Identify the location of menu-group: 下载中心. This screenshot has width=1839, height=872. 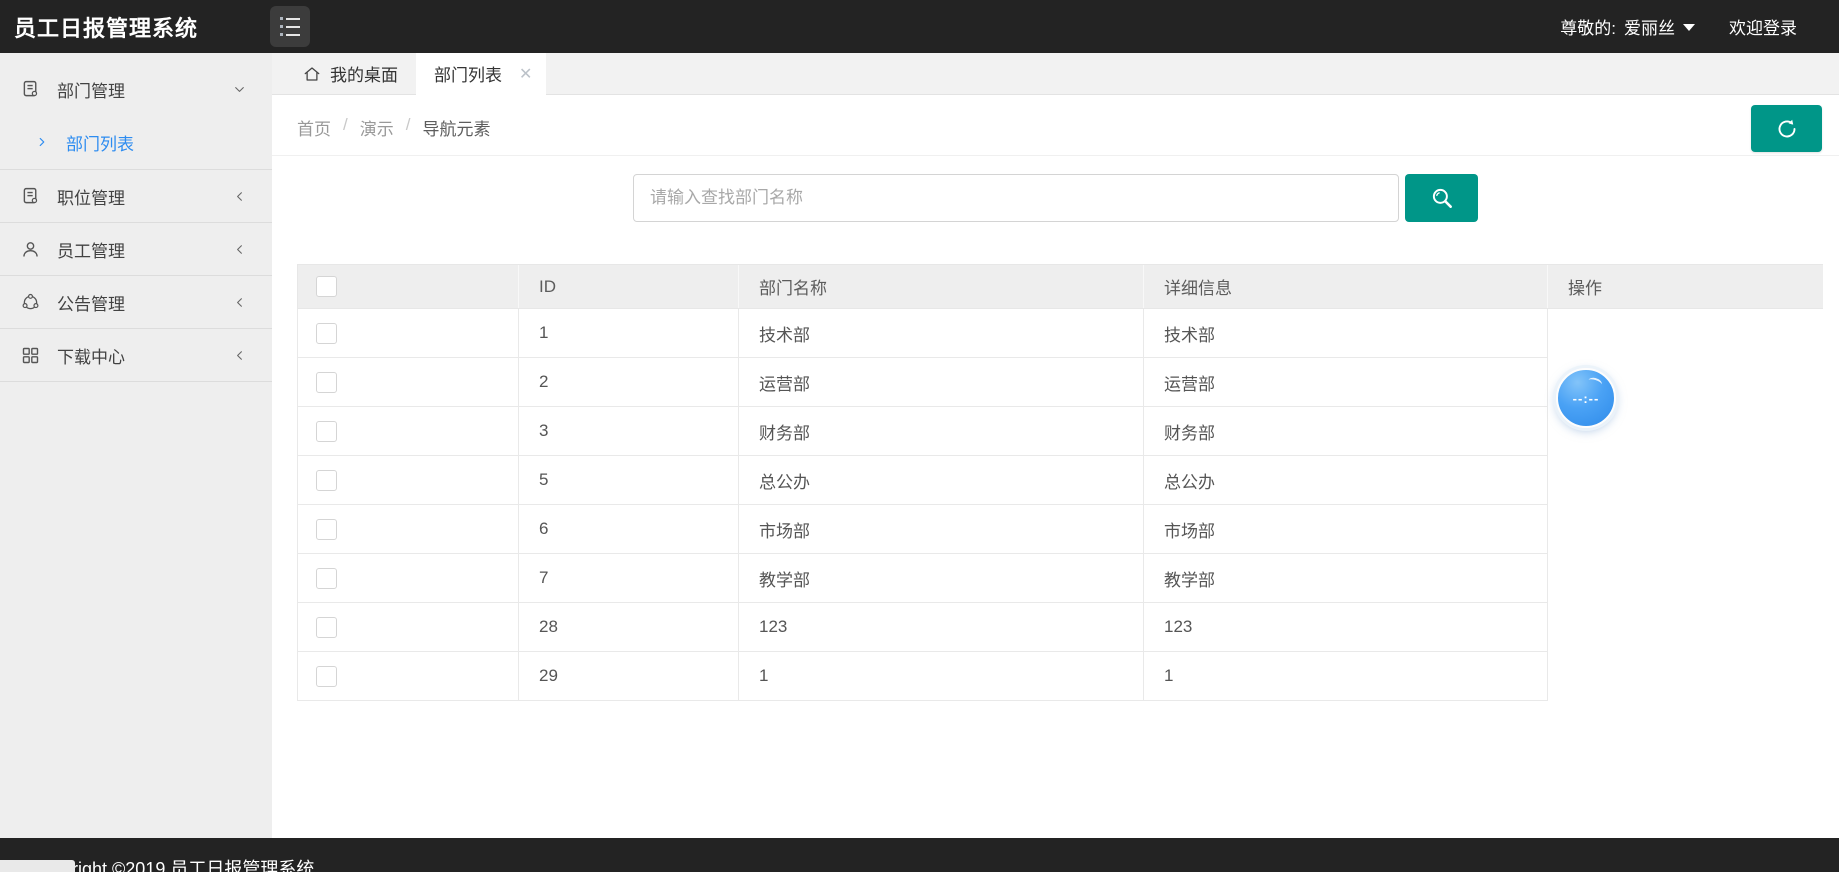
(136, 355).